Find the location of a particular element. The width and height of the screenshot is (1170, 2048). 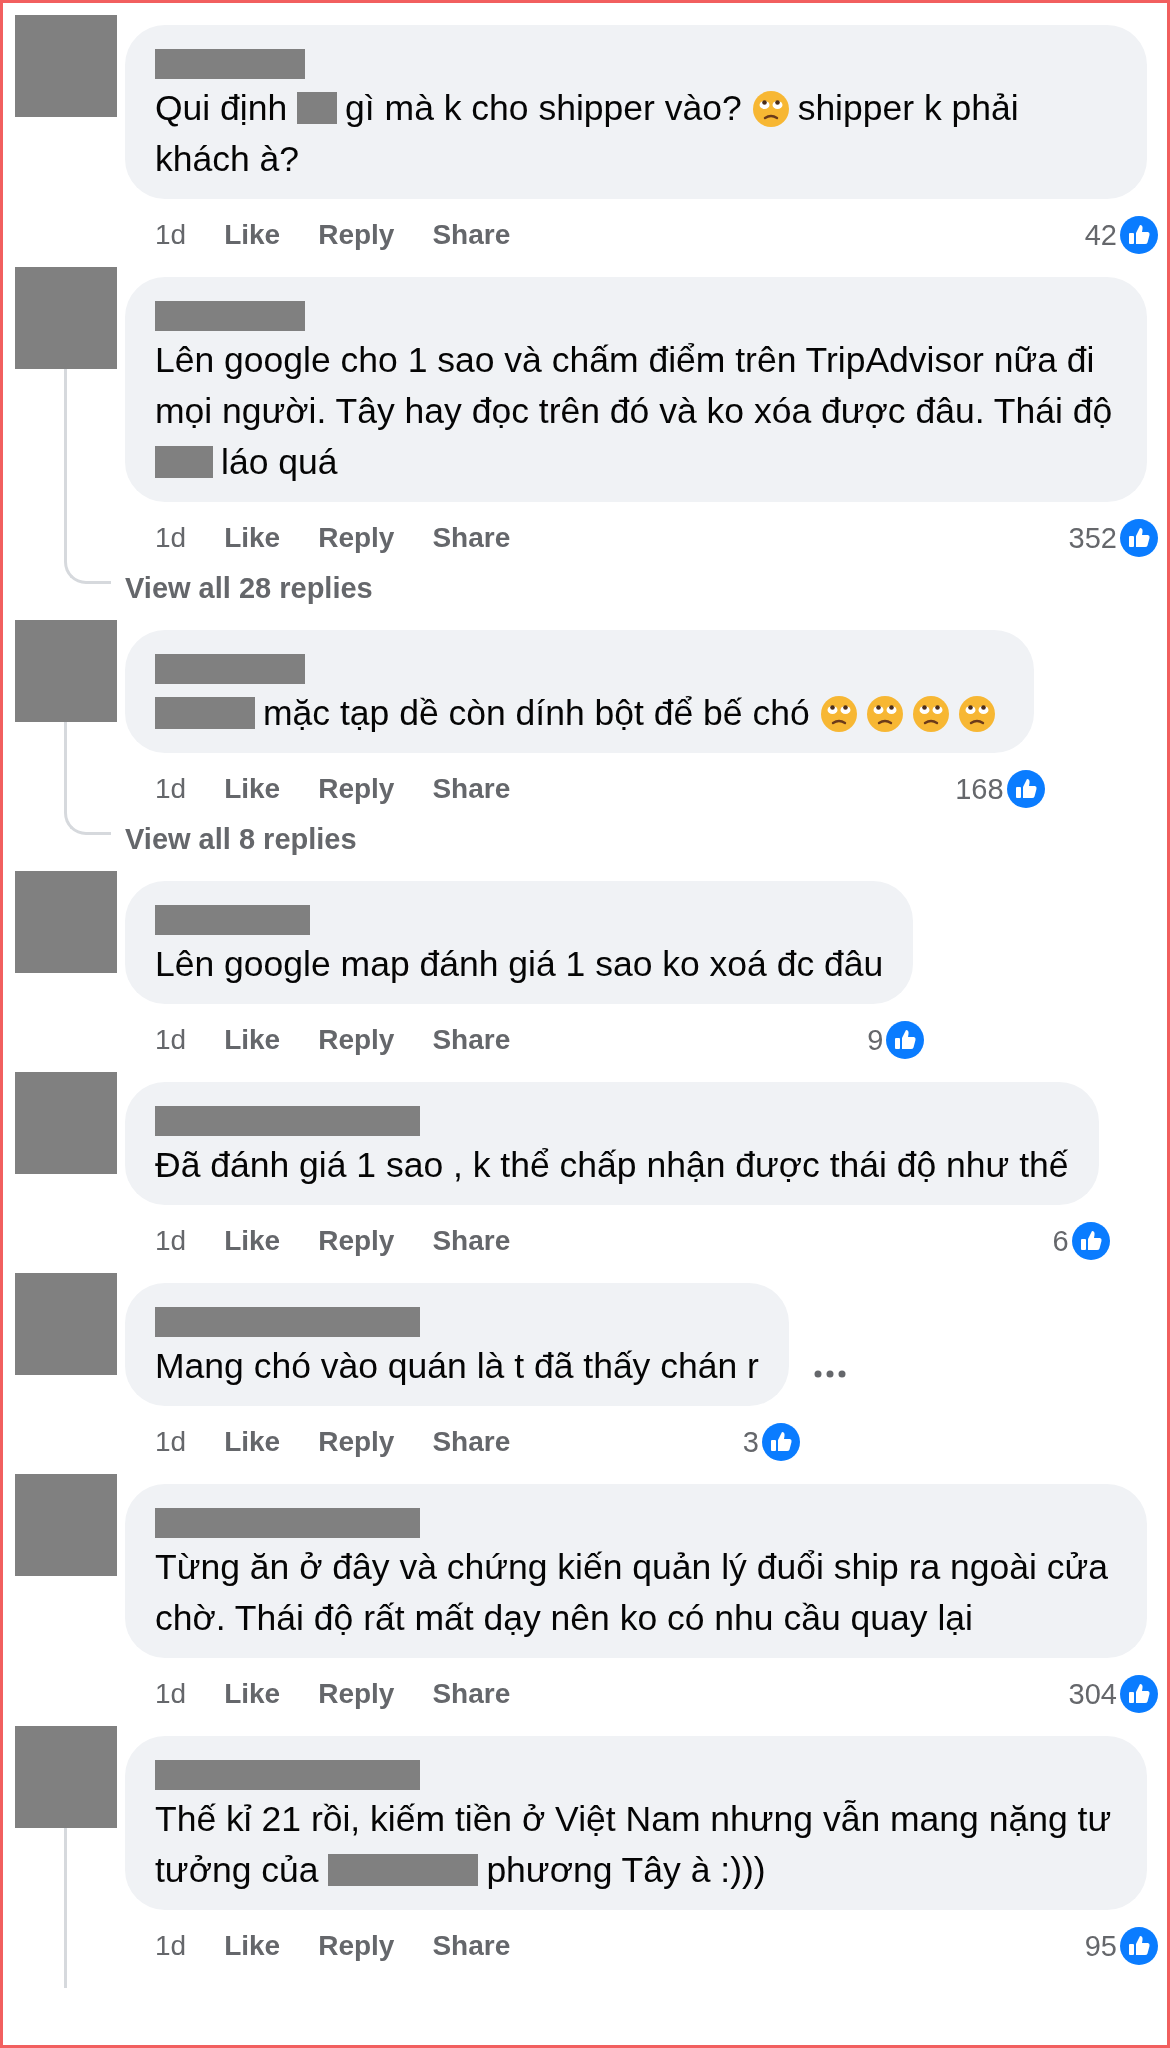

like-count: 42 is located at coordinates (1100, 235).